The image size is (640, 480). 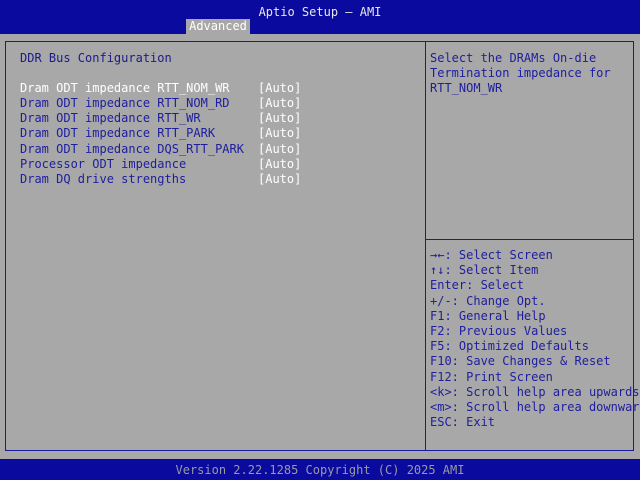 I want to click on option-dram-odt-rtt-nom-rd: Dram ODT impedance RTT_NOM_RD [Auto], so click(x=160, y=103).